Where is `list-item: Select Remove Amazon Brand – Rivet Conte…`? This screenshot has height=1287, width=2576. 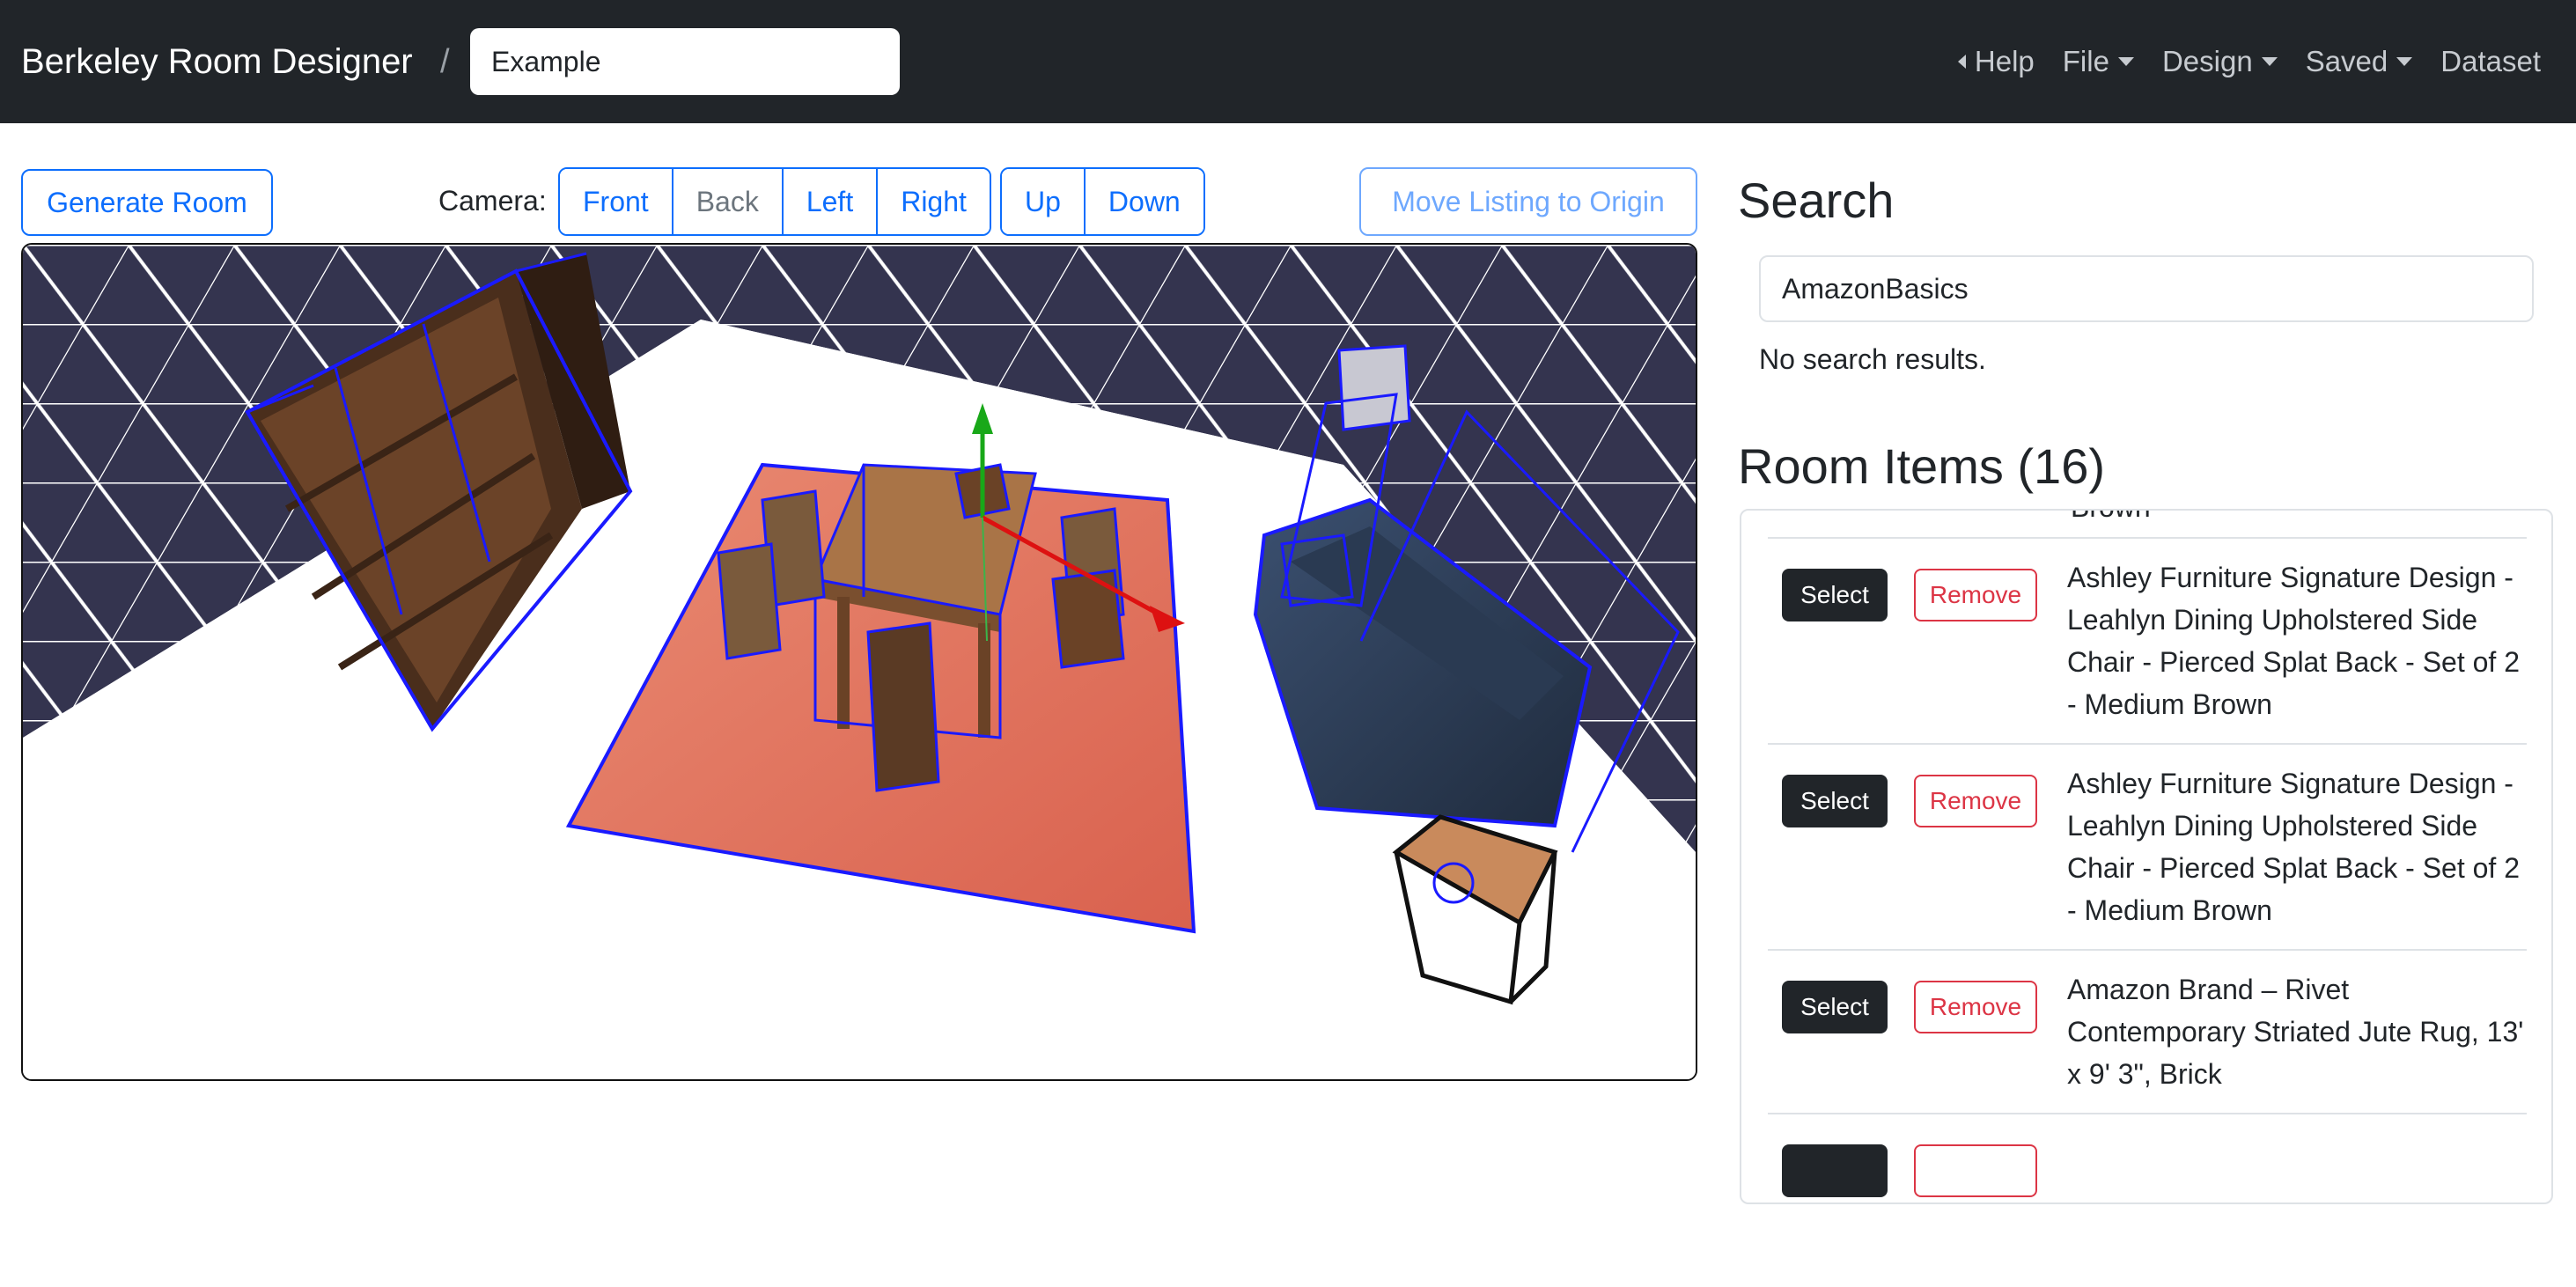 list-item: Select Remove Amazon Brand – Rivet Conte… is located at coordinates (2148, 1032).